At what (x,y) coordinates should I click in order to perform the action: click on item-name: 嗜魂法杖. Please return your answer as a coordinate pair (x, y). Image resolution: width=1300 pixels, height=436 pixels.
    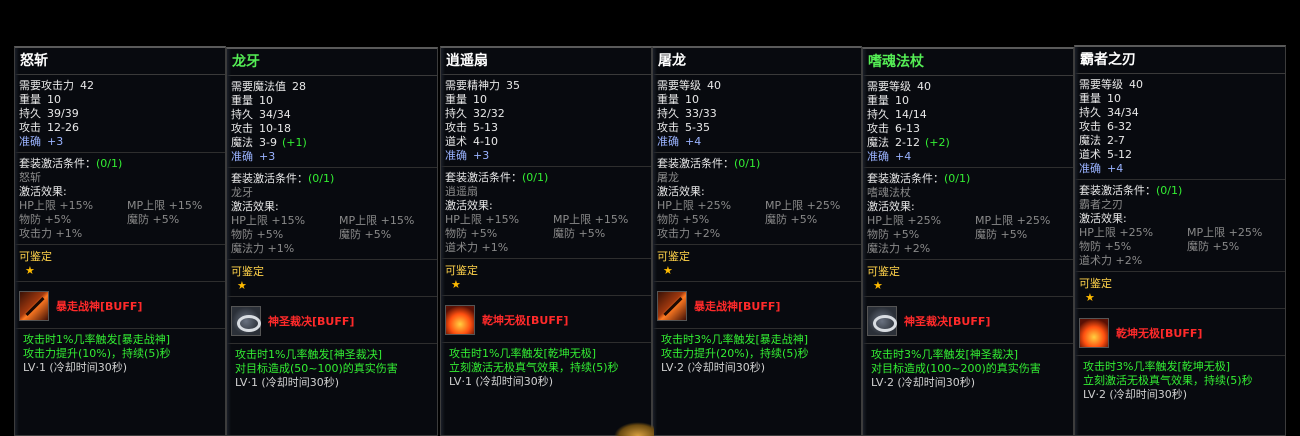
    Looking at the image, I should click on (968, 62).